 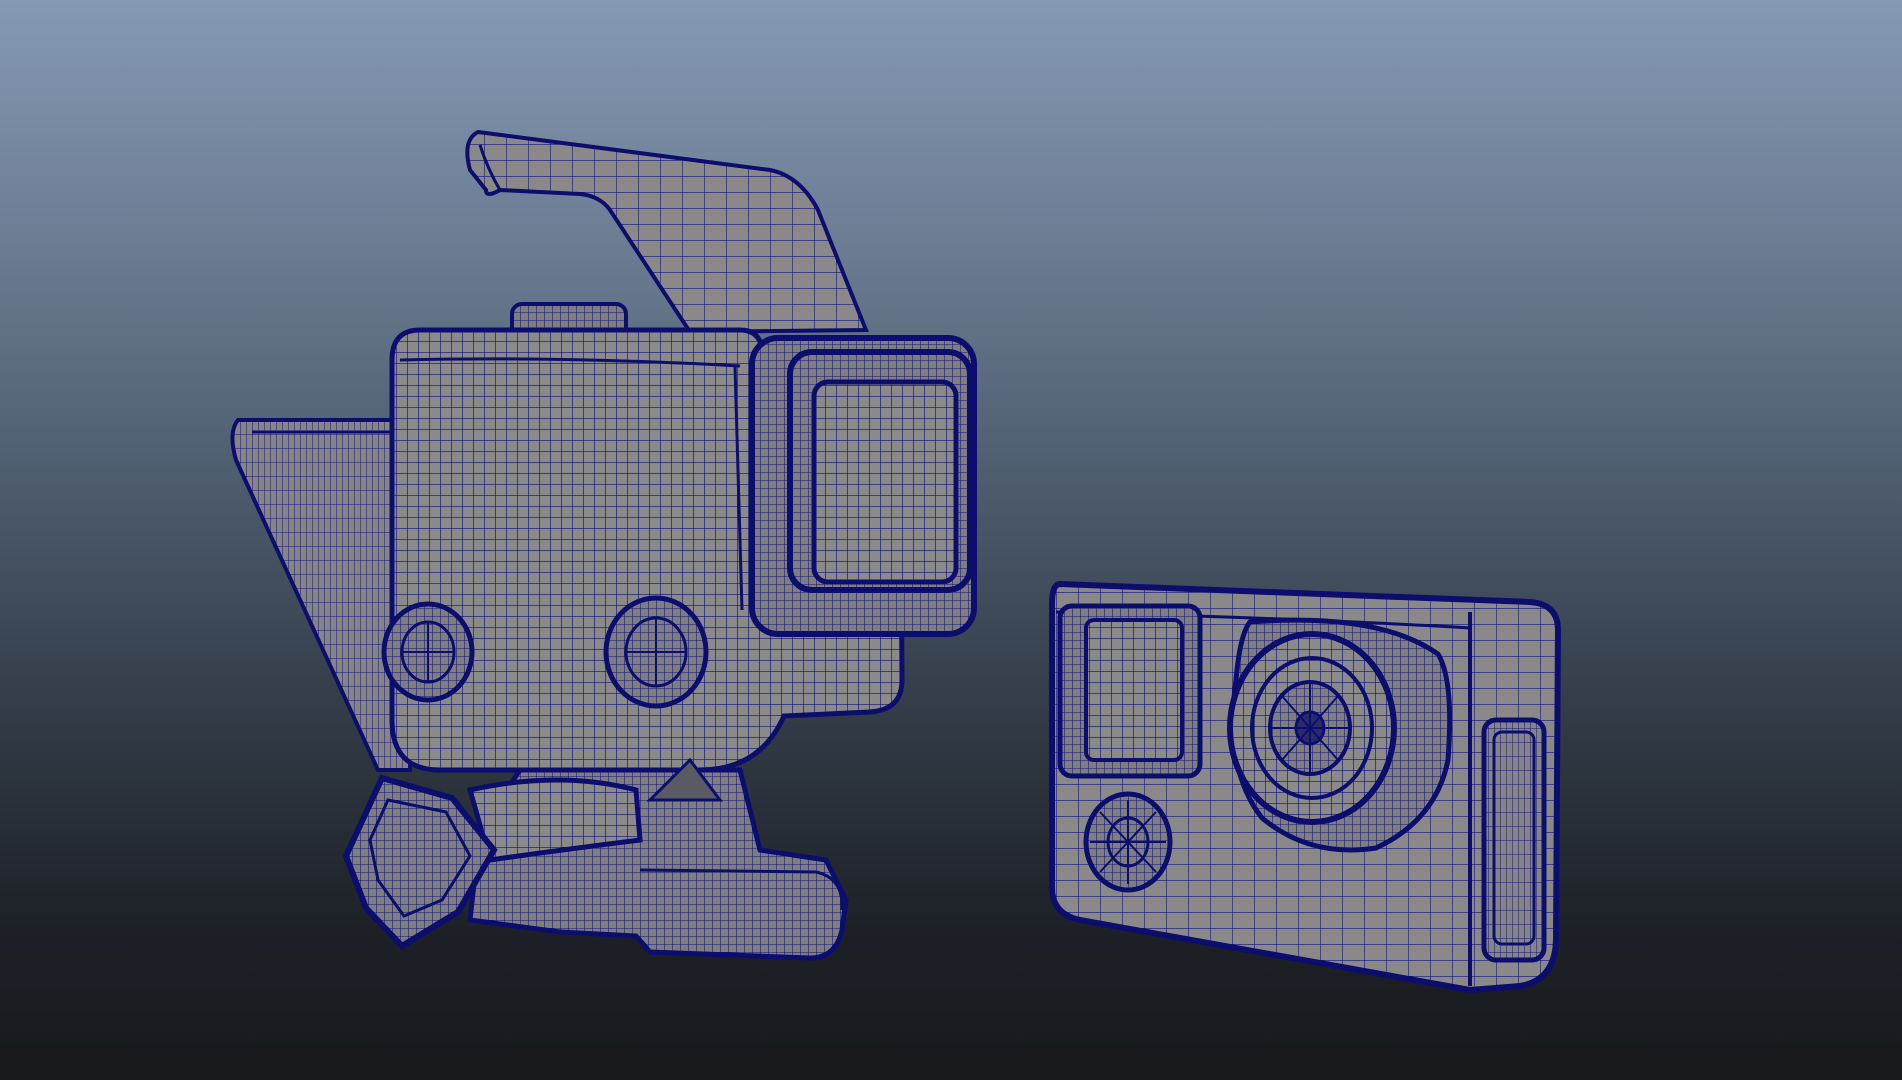 I want to click on housing-button-right, so click(x=656, y=652).